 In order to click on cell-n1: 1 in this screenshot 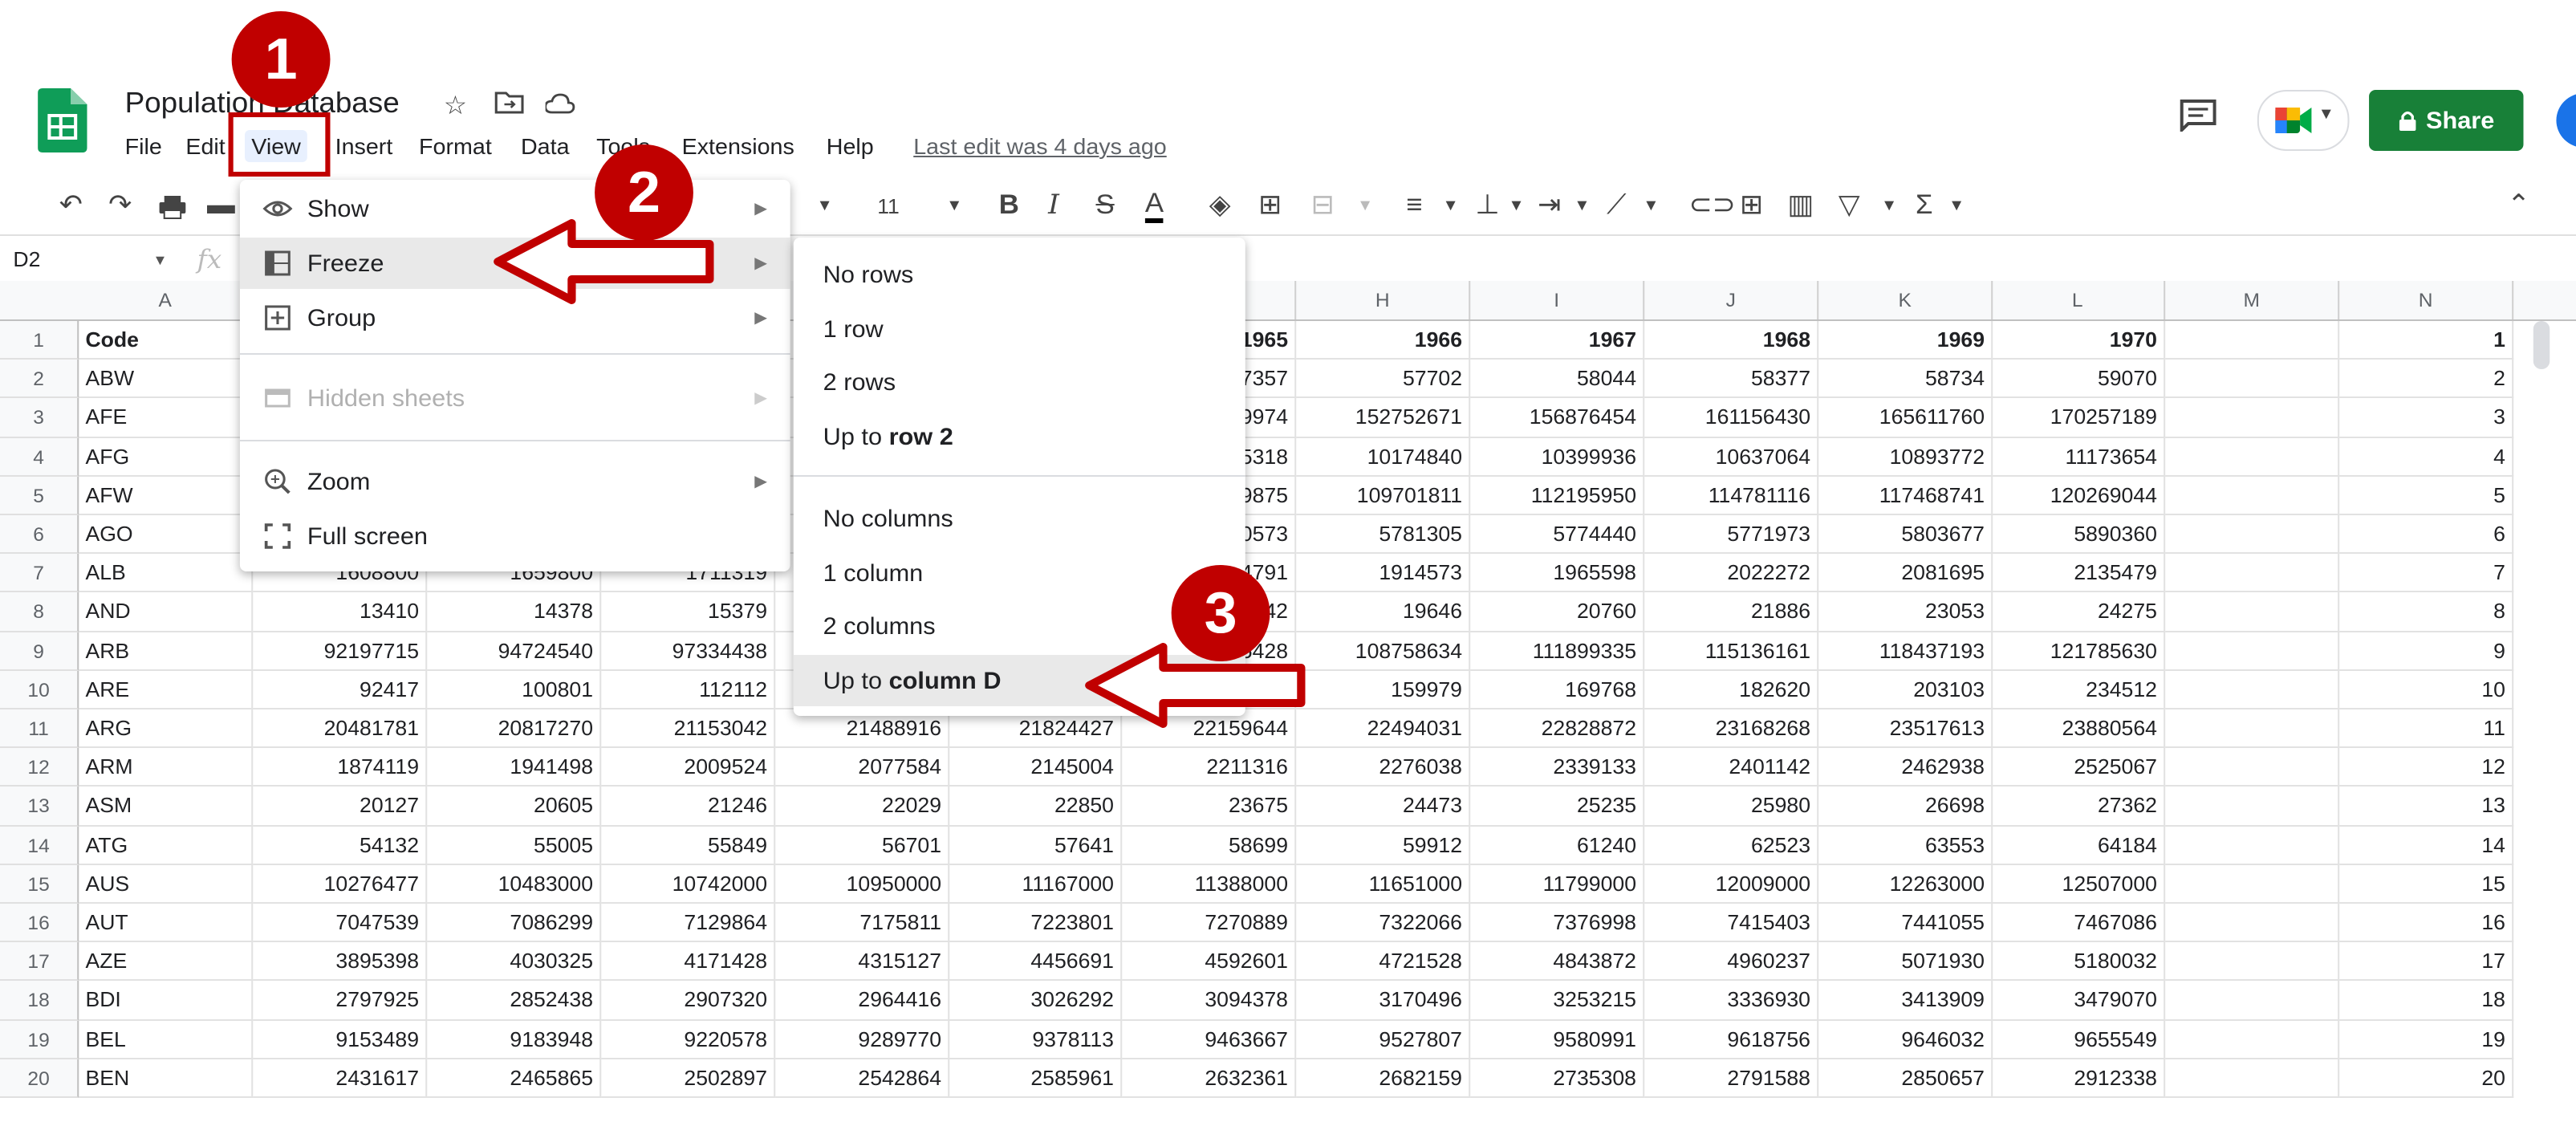, I will do `click(2426, 341)`.